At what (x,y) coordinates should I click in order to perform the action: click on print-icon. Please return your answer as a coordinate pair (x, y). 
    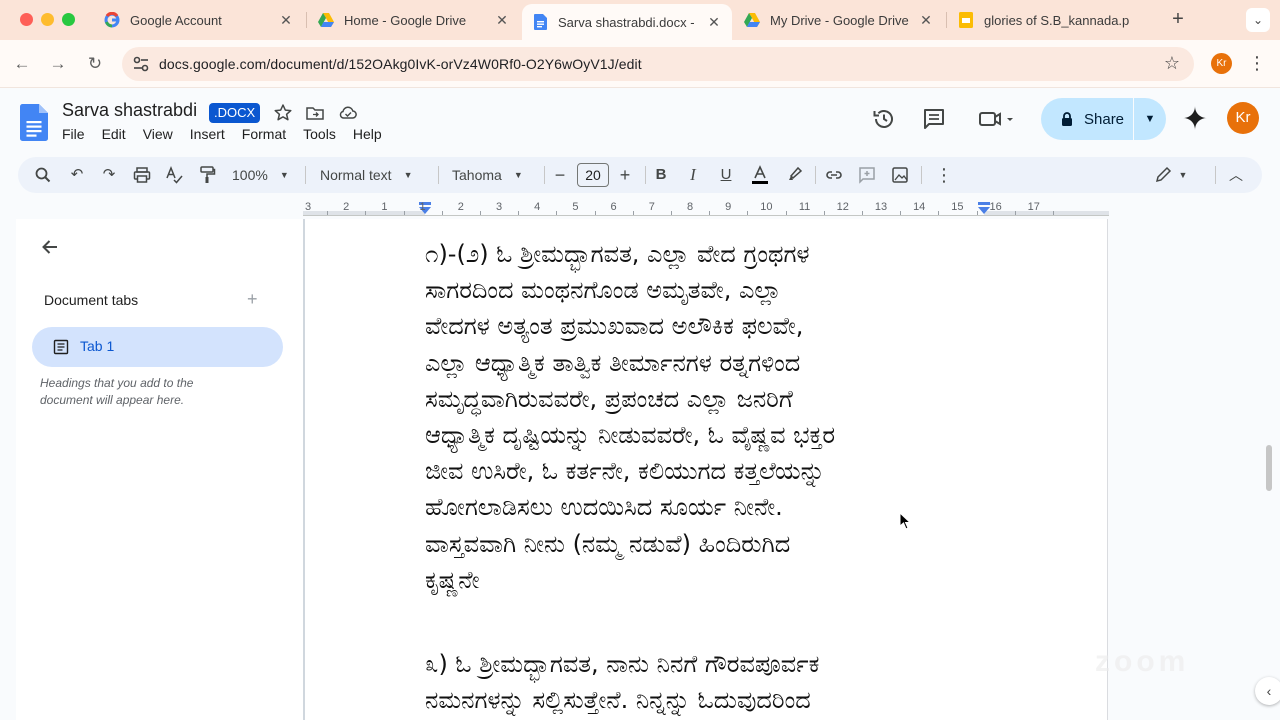
    Looking at the image, I should click on (142, 175).